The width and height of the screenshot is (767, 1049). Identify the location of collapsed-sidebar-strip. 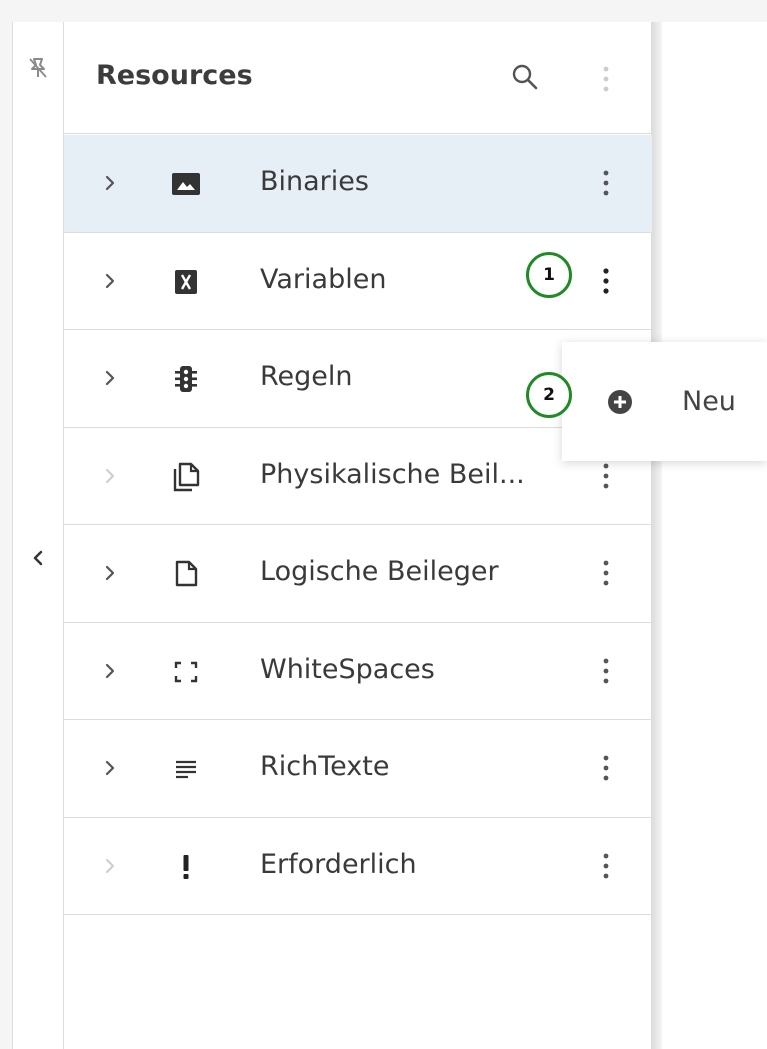
(38, 535).